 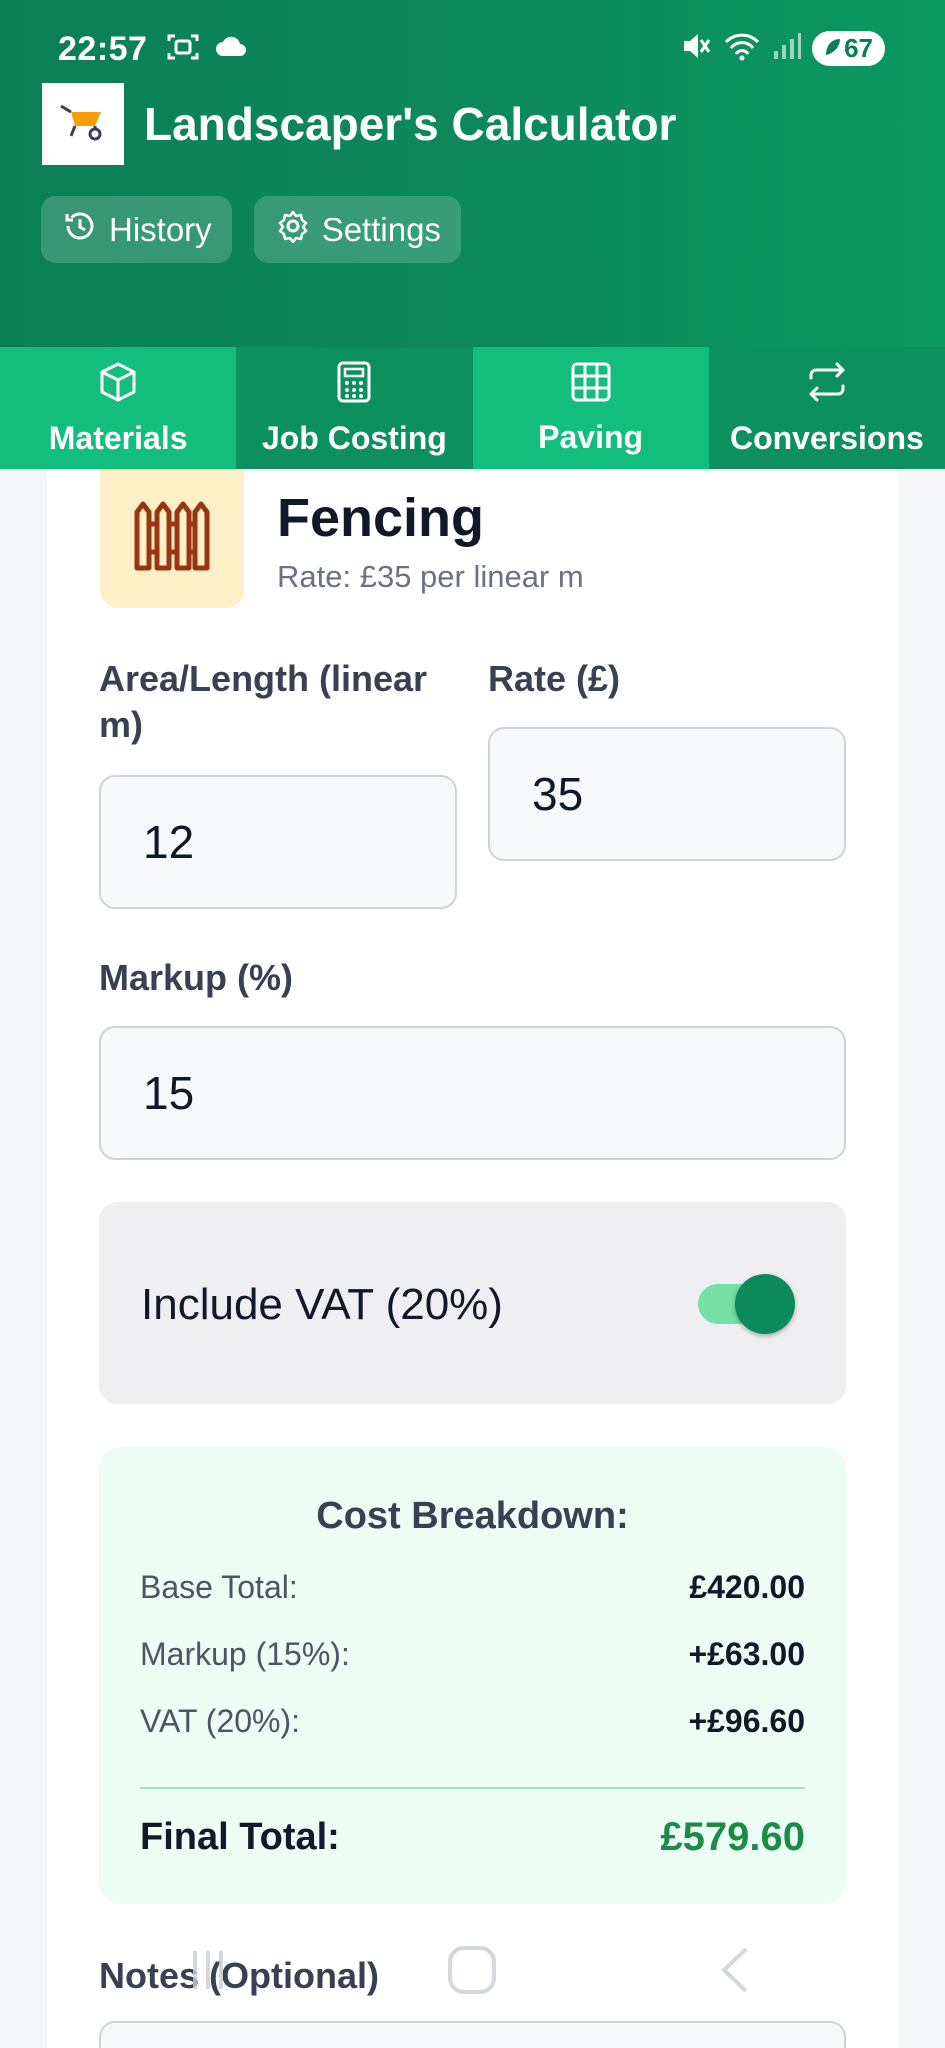 What do you see at coordinates (381, 229) in the screenshot?
I see `settings-label: Settings` at bounding box center [381, 229].